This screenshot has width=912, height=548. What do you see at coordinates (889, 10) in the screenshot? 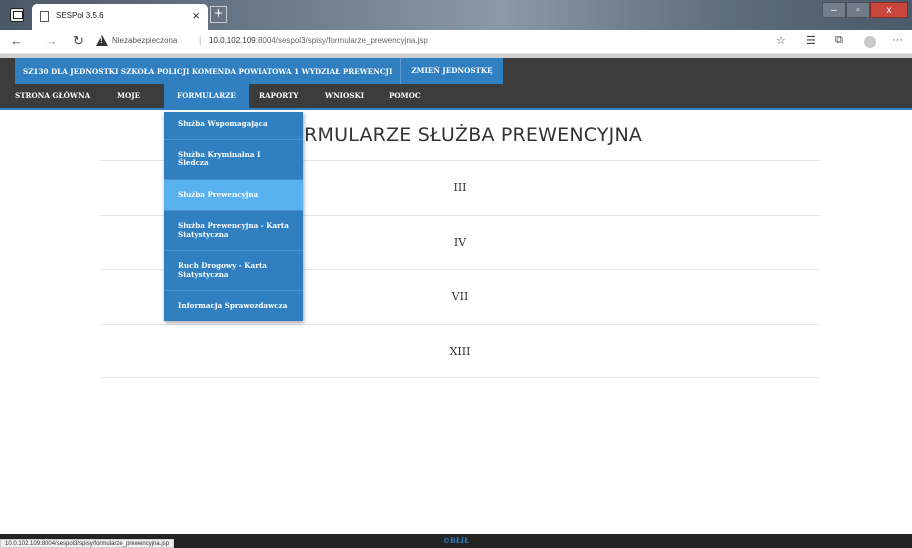
I see `close-window-button: x` at bounding box center [889, 10].